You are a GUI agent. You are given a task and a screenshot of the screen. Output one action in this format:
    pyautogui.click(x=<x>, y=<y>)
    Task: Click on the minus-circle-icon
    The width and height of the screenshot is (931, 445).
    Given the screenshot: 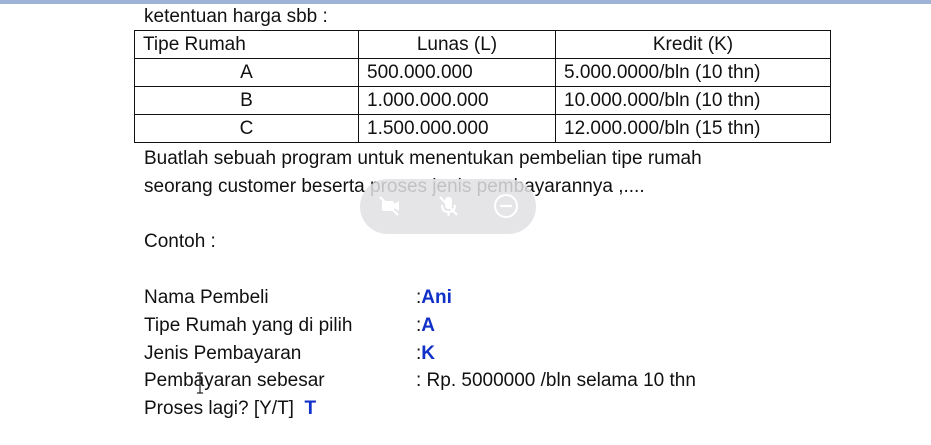 What is the action you would take?
    pyautogui.click(x=506, y=206)
    